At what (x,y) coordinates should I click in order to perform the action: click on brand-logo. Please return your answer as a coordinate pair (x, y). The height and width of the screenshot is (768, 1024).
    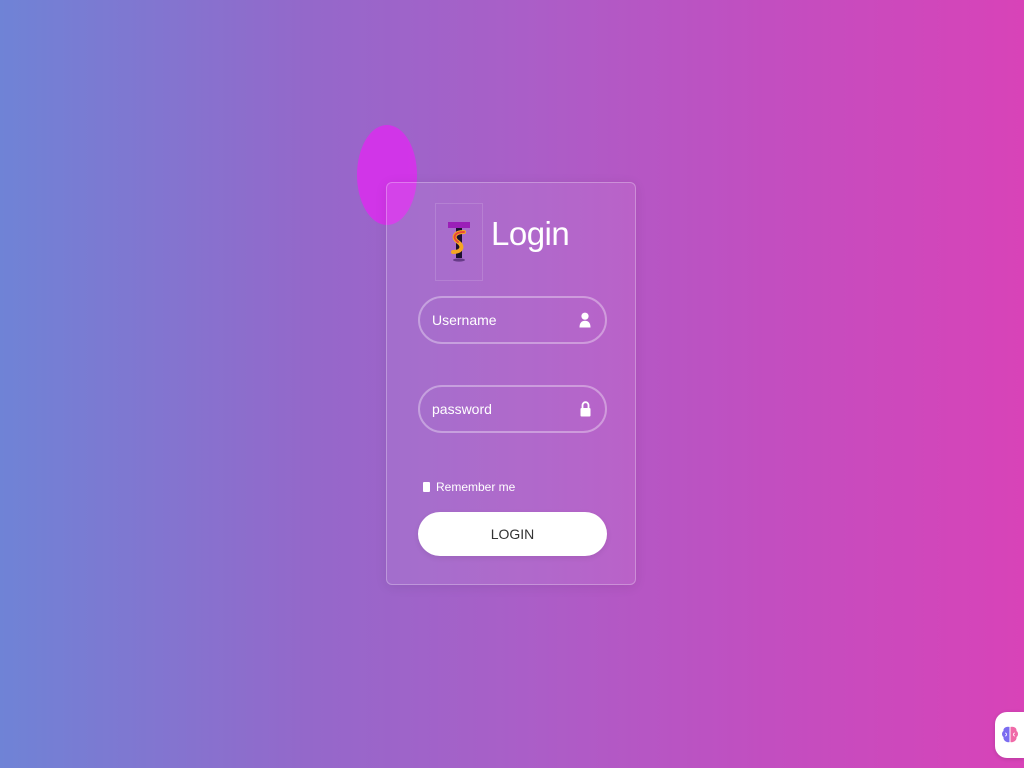
    Looking at the image, I should click on (459, 242).